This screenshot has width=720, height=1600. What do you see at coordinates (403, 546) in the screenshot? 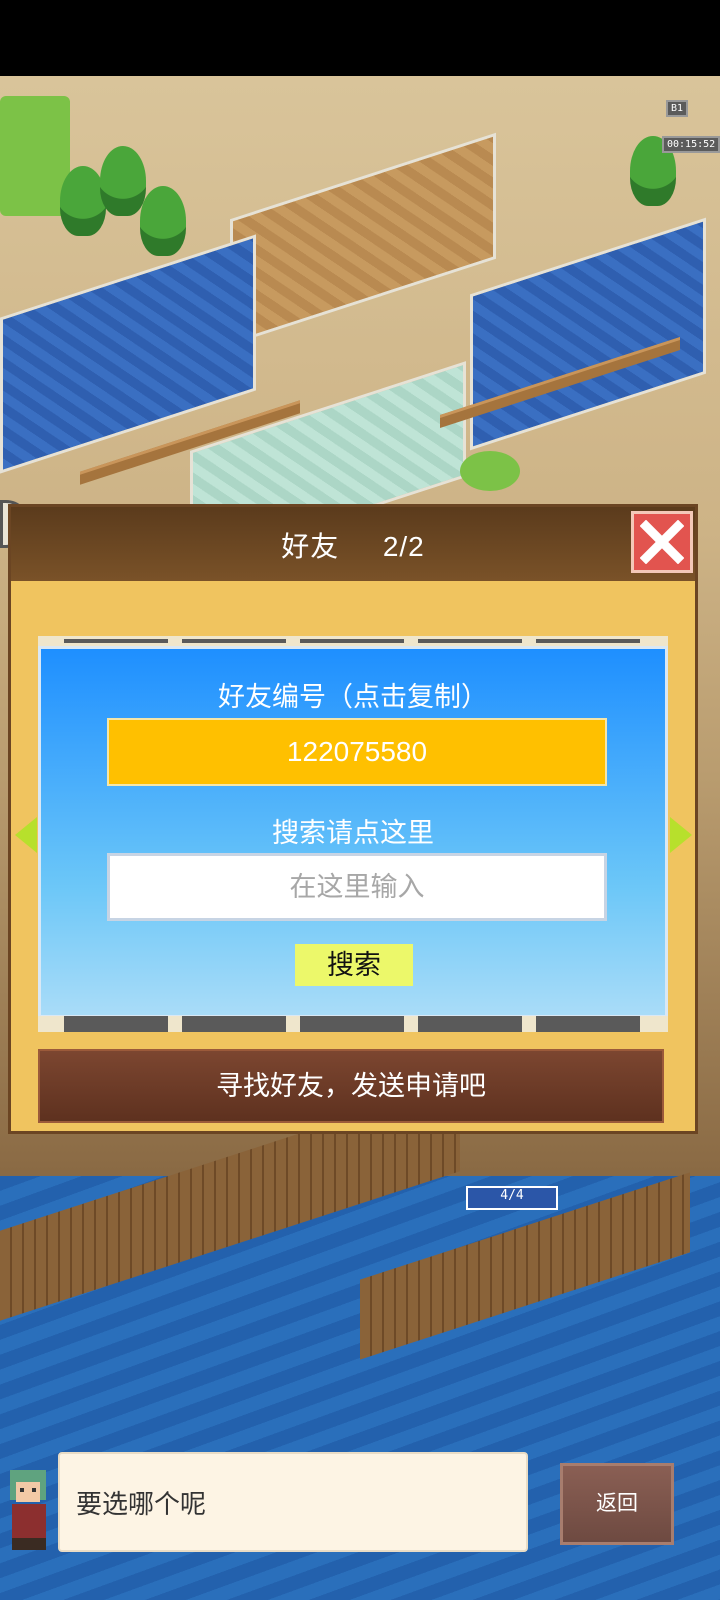
I see `friend-count: 2/2` at bounding box center [403, 546].